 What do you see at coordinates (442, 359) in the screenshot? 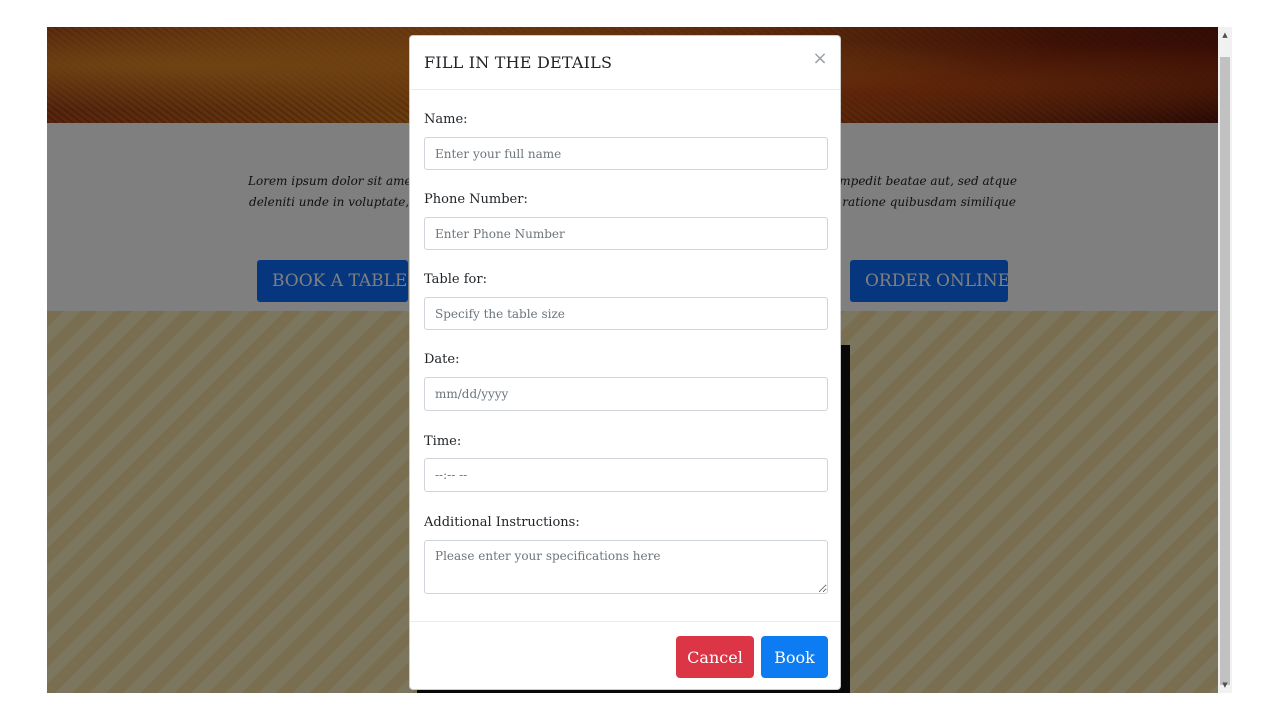
I see `date-label: Date:` at bounding box center [442, 359].